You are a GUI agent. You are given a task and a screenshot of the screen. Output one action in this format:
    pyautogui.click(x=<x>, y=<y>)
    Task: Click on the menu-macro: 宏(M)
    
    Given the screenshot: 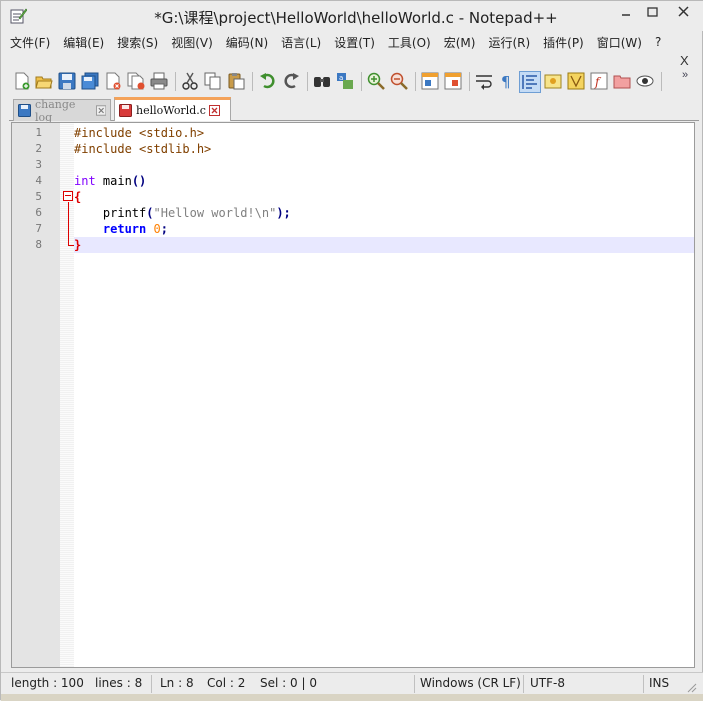 What is the action you would take?
    pyautogui.click(x=460, y=42)
    